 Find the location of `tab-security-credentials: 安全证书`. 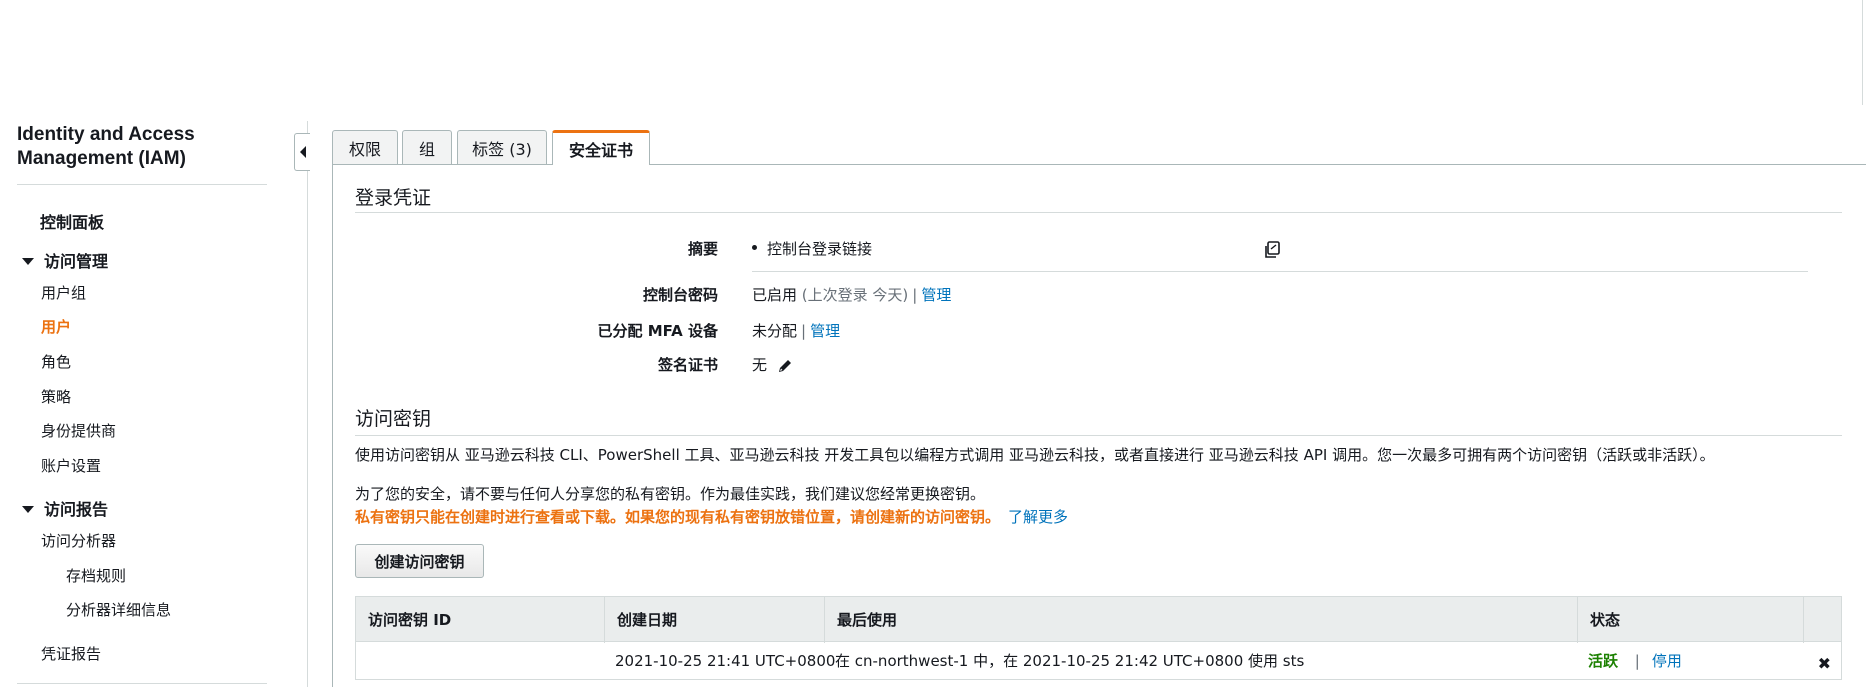

tab-security-credentials: 安全证书 is located at coordinates (601, 147).